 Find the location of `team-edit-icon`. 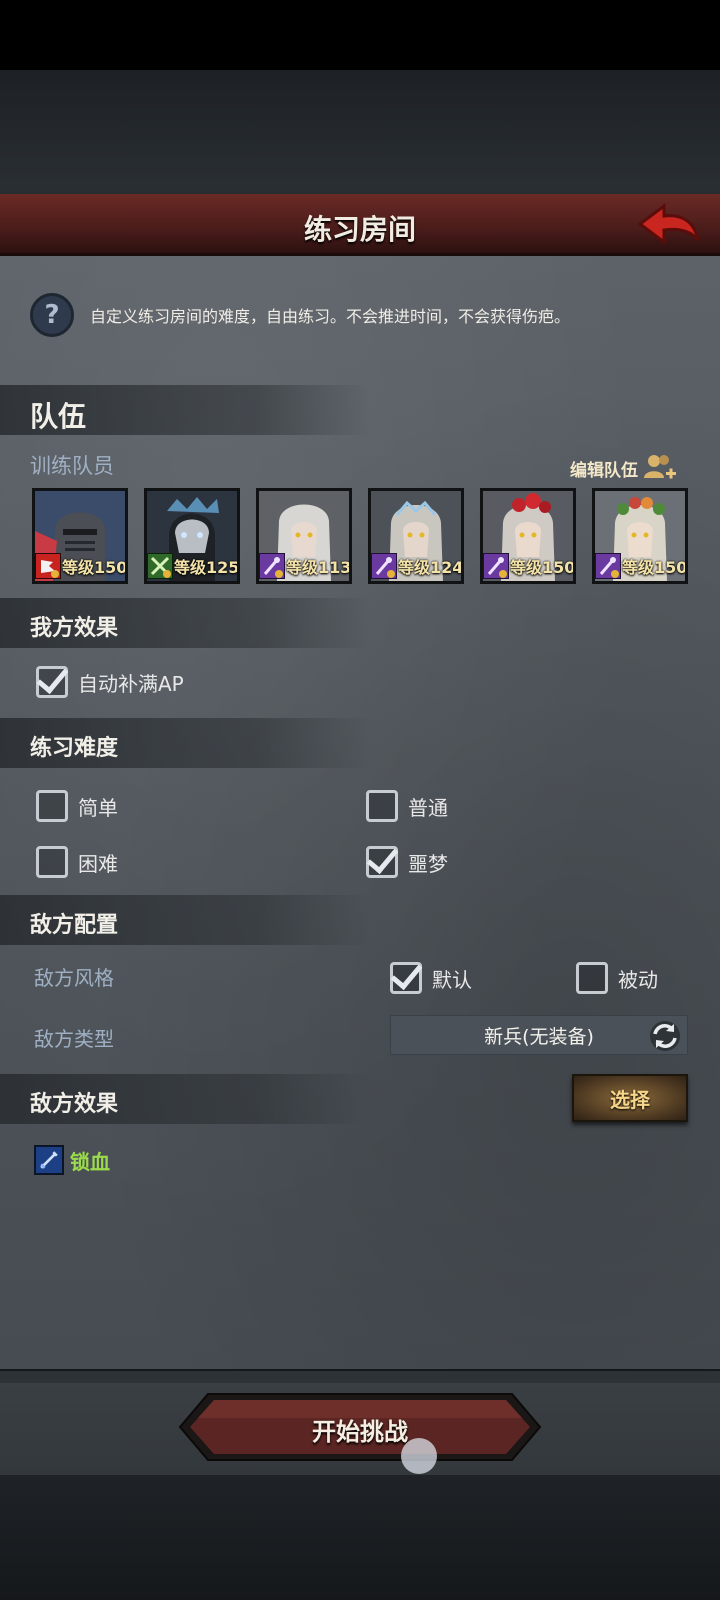

team-edit-icon is located at coordinates (660, 467).